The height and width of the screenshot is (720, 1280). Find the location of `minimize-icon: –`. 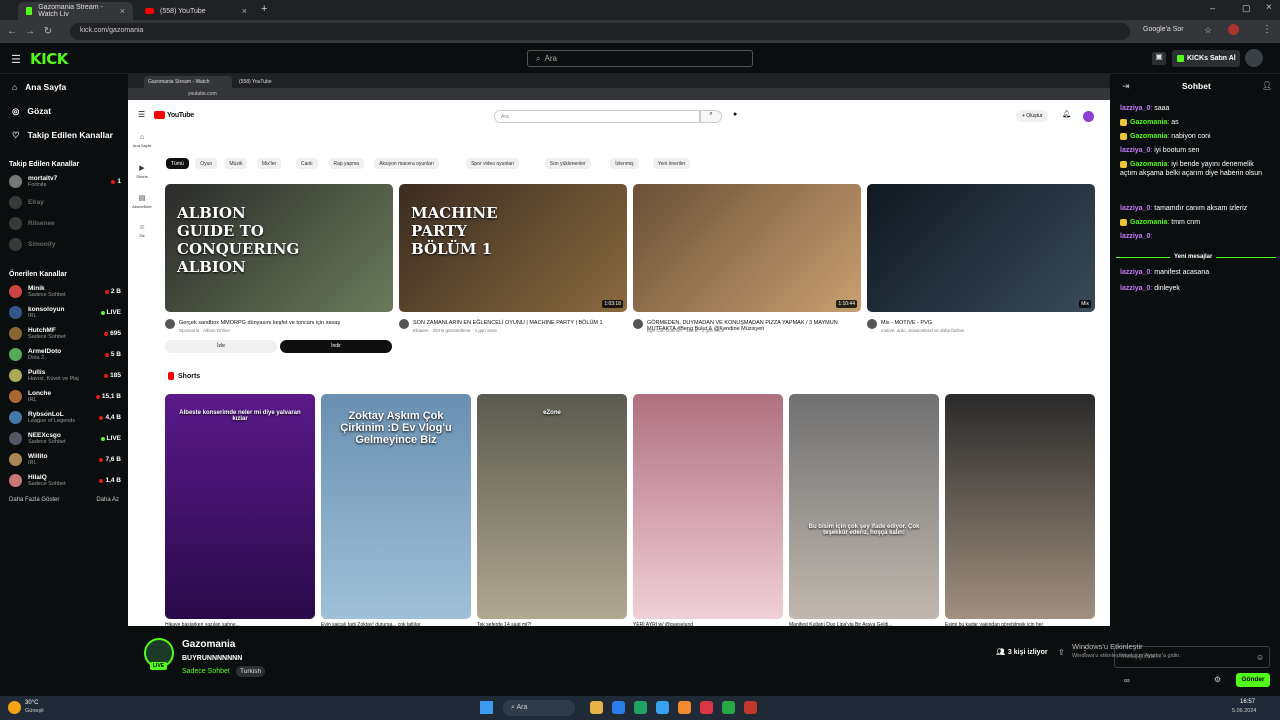

minimize-icon: – is located at coordinates (1212, 8).